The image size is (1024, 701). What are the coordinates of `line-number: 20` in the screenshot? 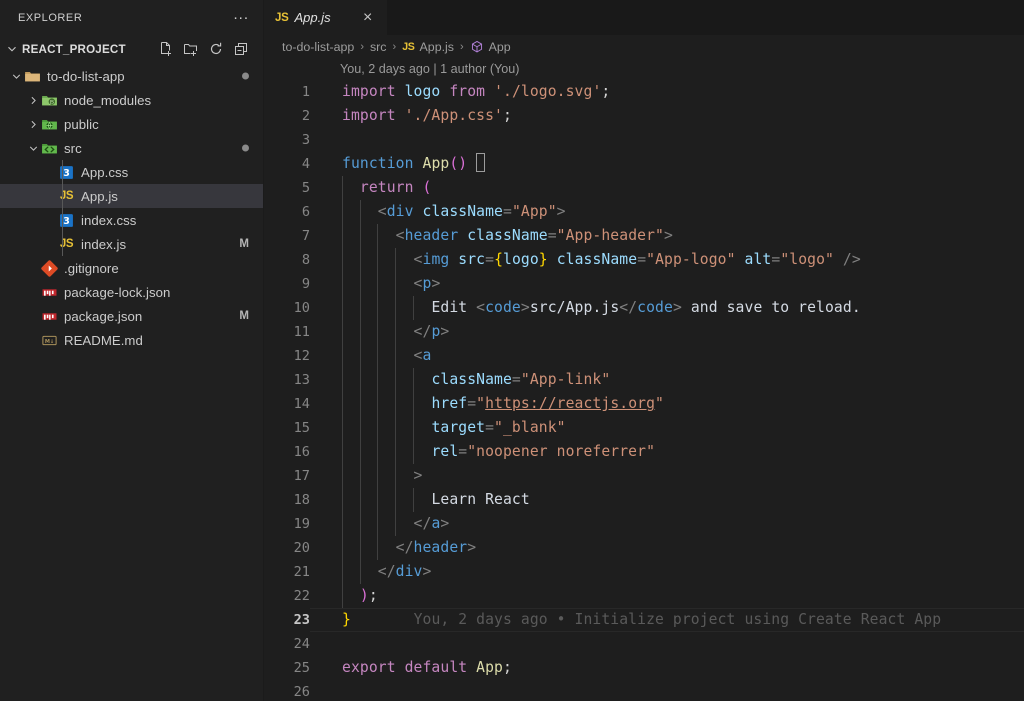 It's located at (301, 548).